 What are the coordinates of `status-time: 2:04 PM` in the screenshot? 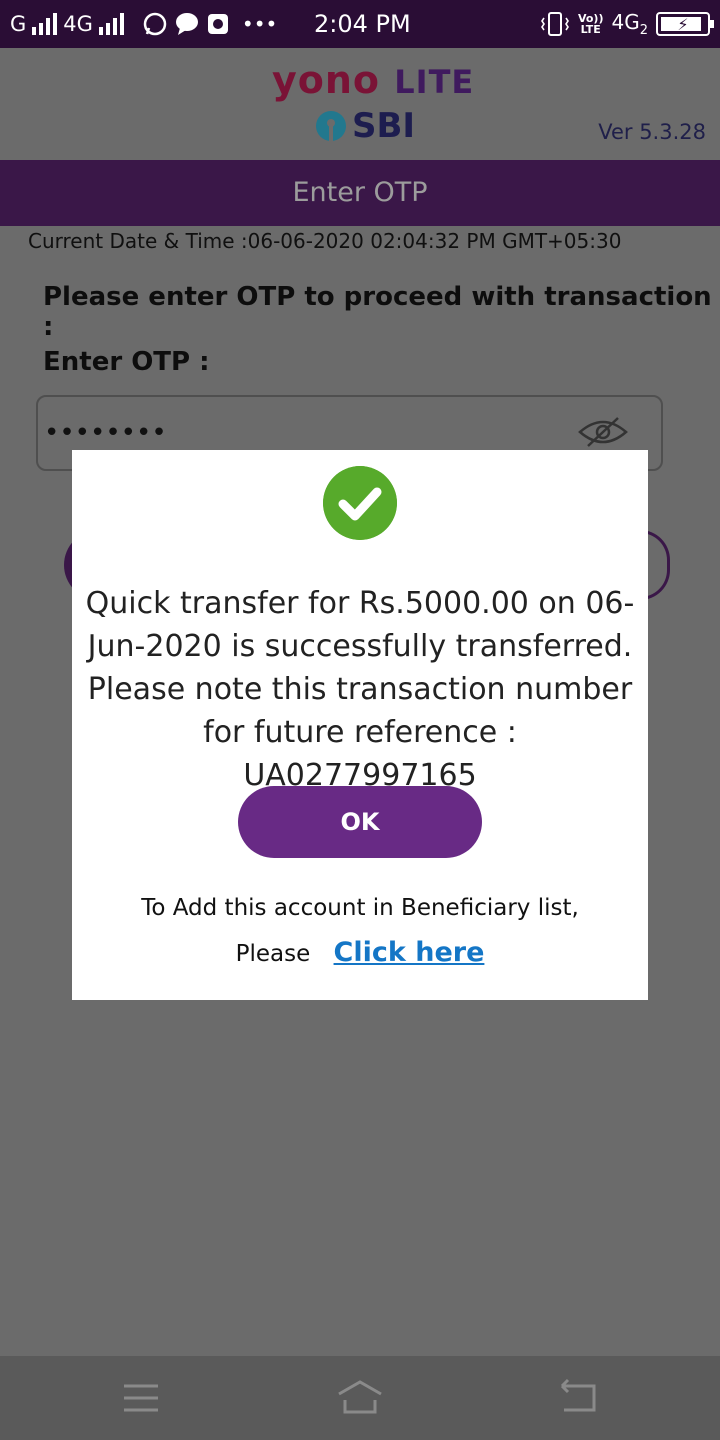 It's located at (362, 24).